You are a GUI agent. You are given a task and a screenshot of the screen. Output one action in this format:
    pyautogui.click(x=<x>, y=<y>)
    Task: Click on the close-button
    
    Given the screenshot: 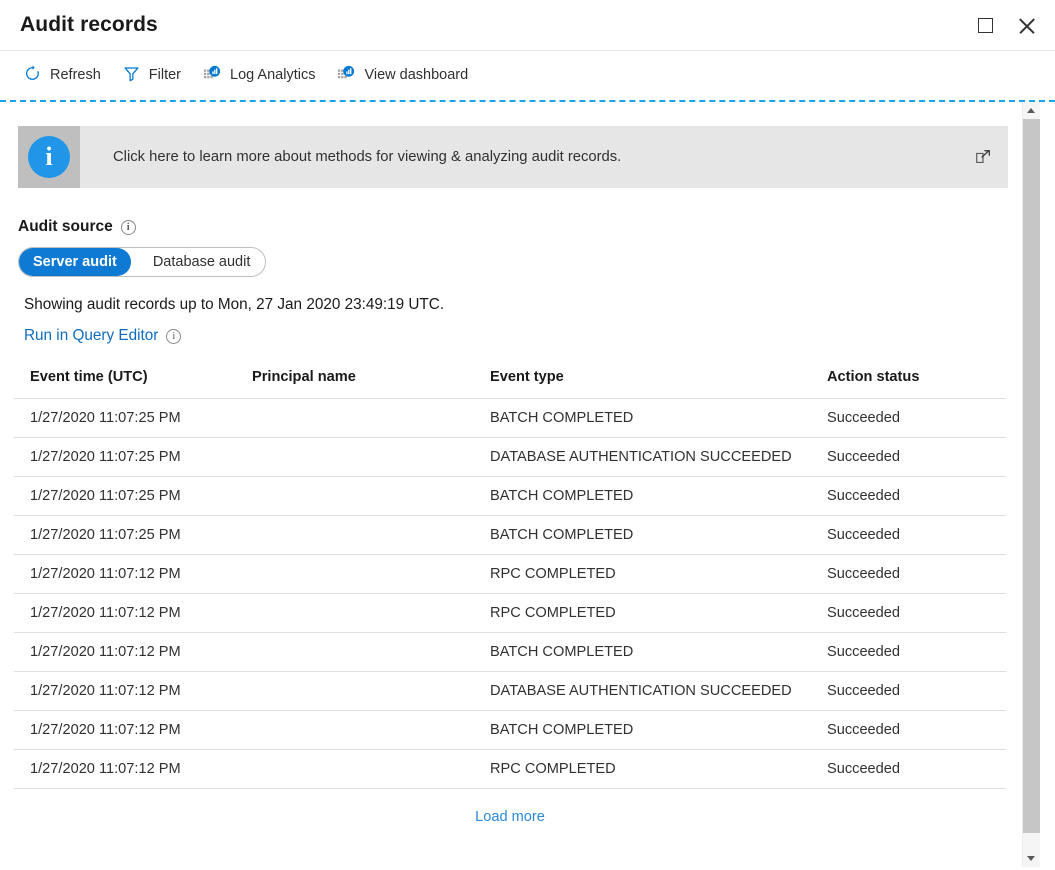 What is the action you would take?
    pyautogui.click(x=1027, y=26)
    